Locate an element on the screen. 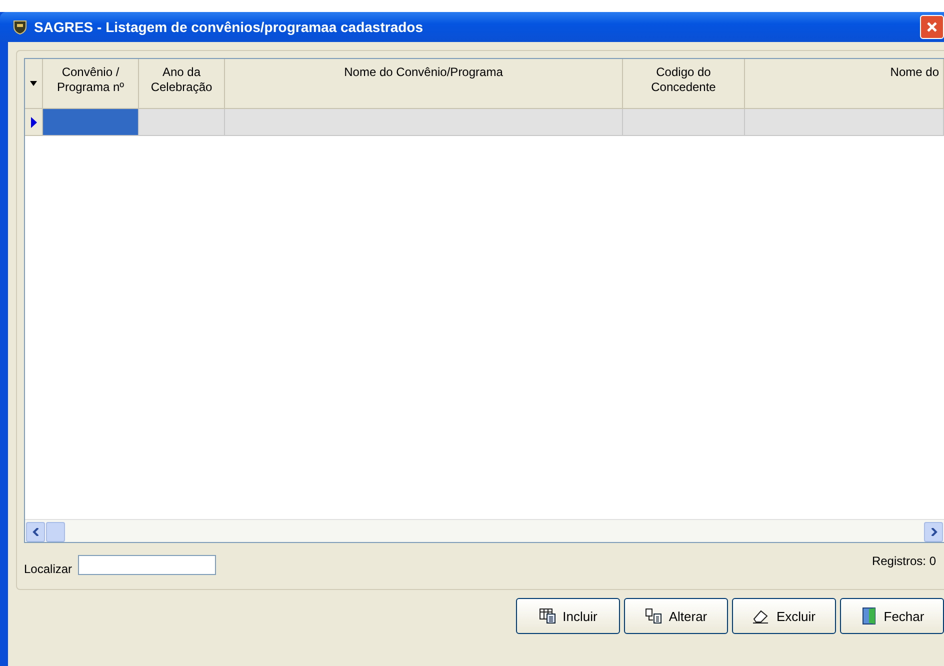 This screenshot has width=944, height=666. close-button is located at coordinates (932, 27).